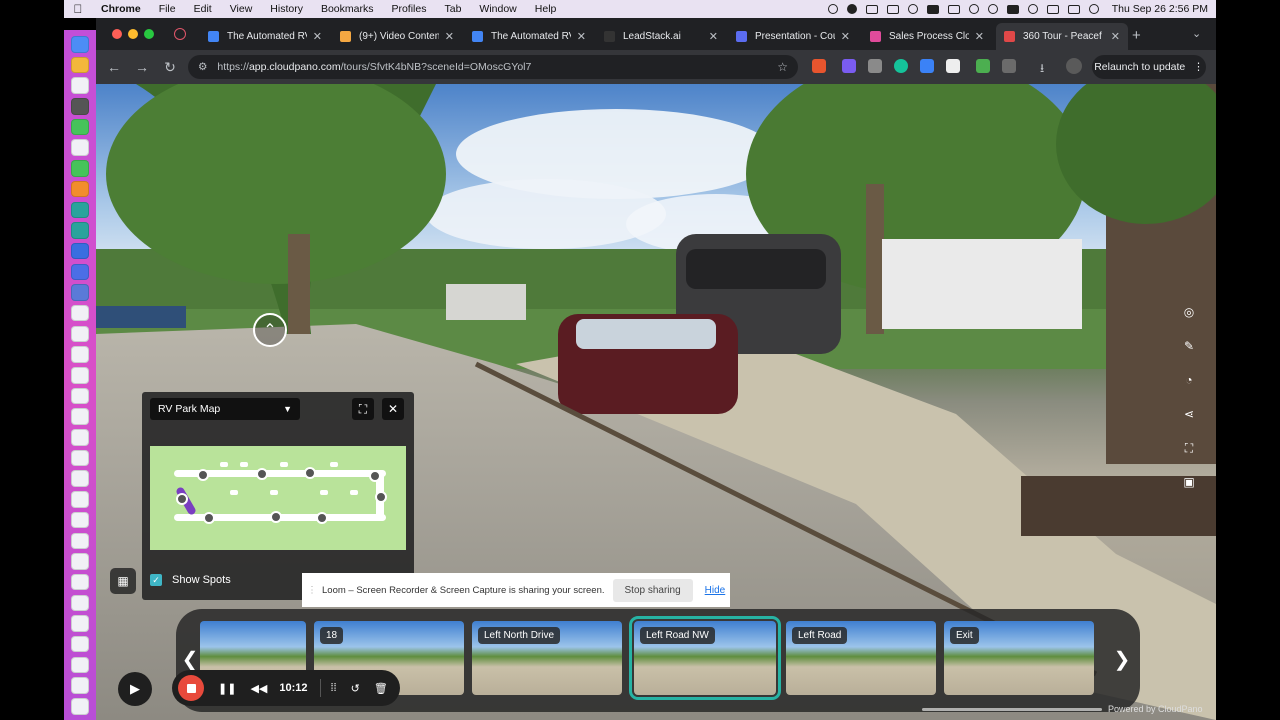 Image resolution: width=1280 pixels, height=720 pixels. What do you see at coordinates (80, 44) in the screenshot?
I see `dock-finder-icon` at bounding box center [80, 44].